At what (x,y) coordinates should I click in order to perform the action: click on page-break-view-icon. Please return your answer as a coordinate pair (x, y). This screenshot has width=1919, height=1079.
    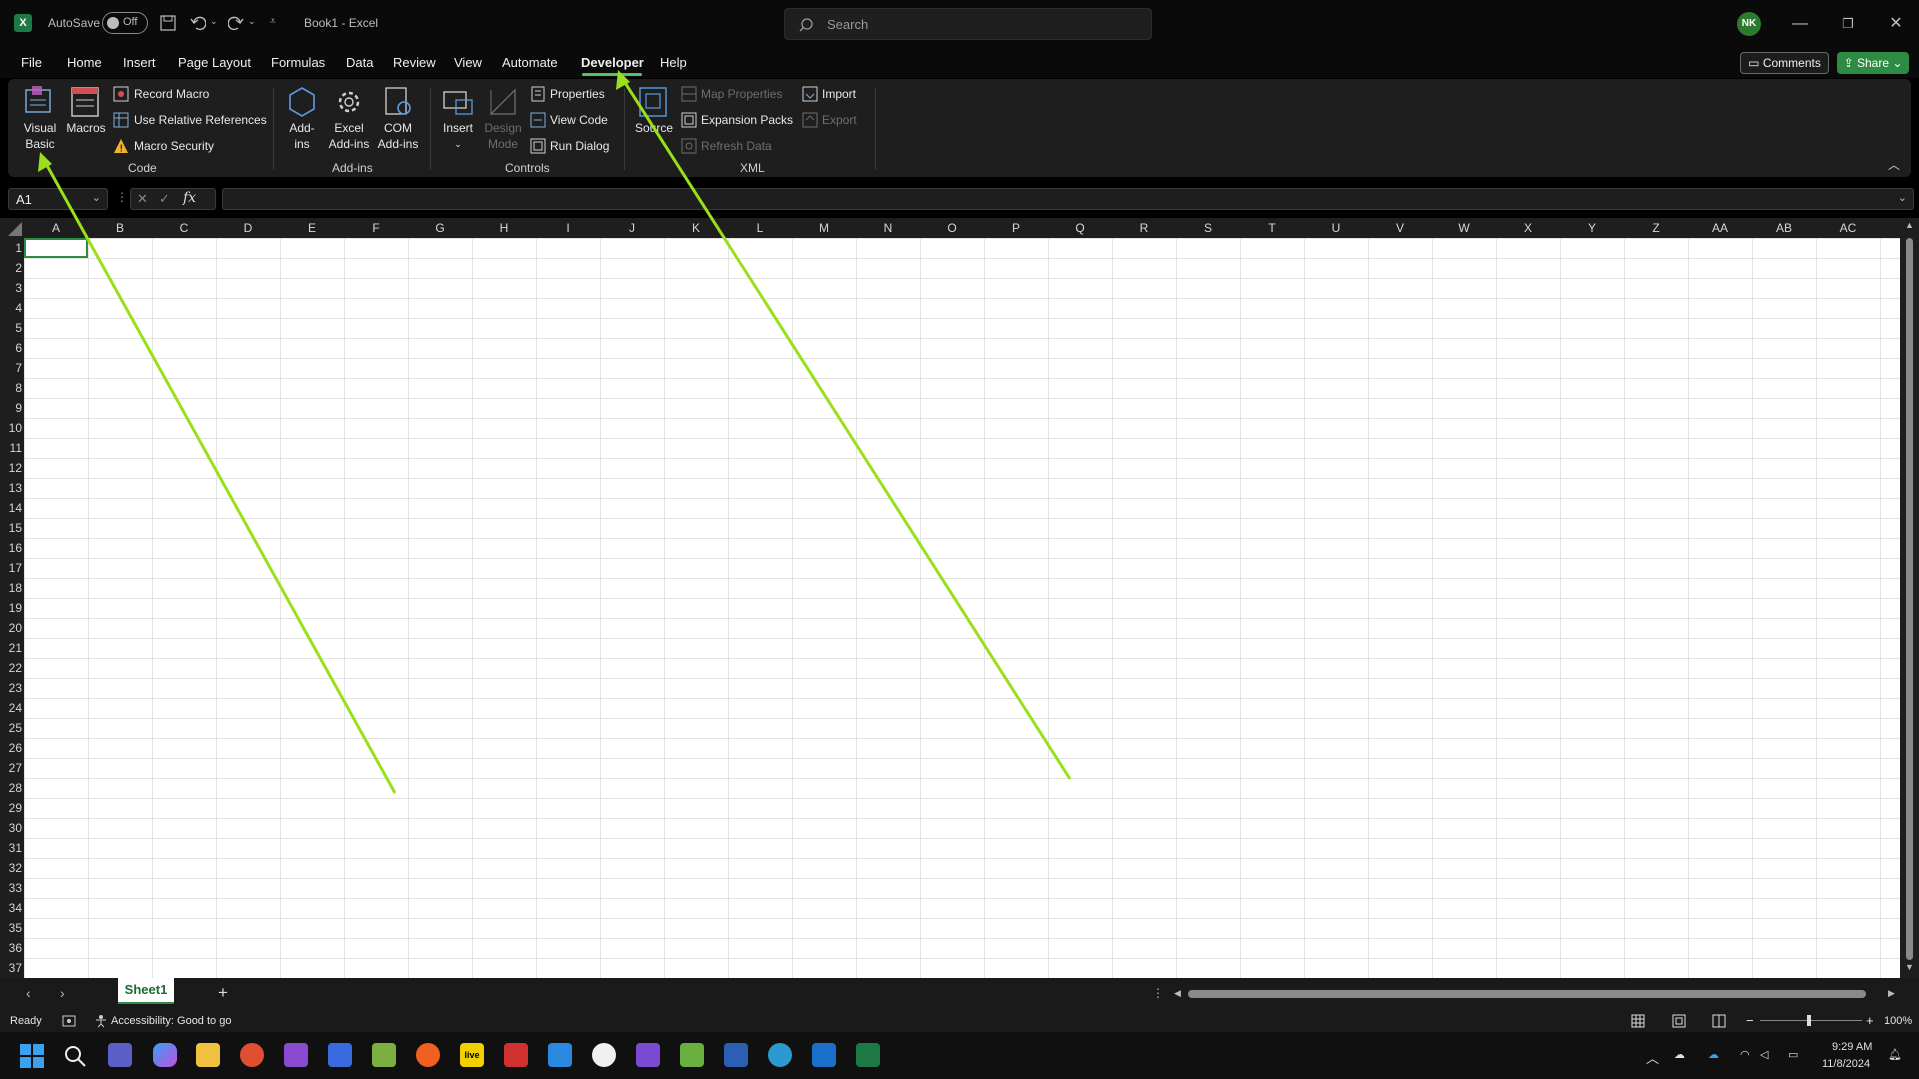
    Looking at the image, I should click on (1719, 1021).